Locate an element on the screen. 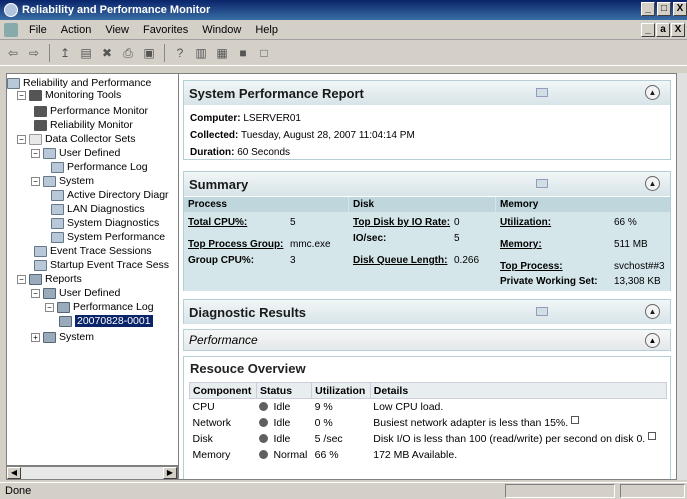 This screenshot has height=499, width=687. diagnostic-results-section: Diagnostic Results ▲ is located at coordinates (427, 311).